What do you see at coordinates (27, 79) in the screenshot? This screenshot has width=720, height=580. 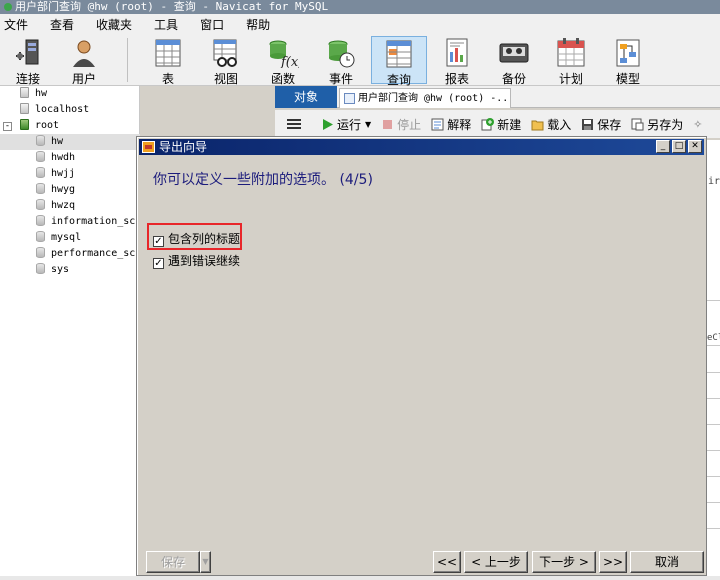 I see `toolbar-connection-label: 连接` at bounding box center [27, 79].